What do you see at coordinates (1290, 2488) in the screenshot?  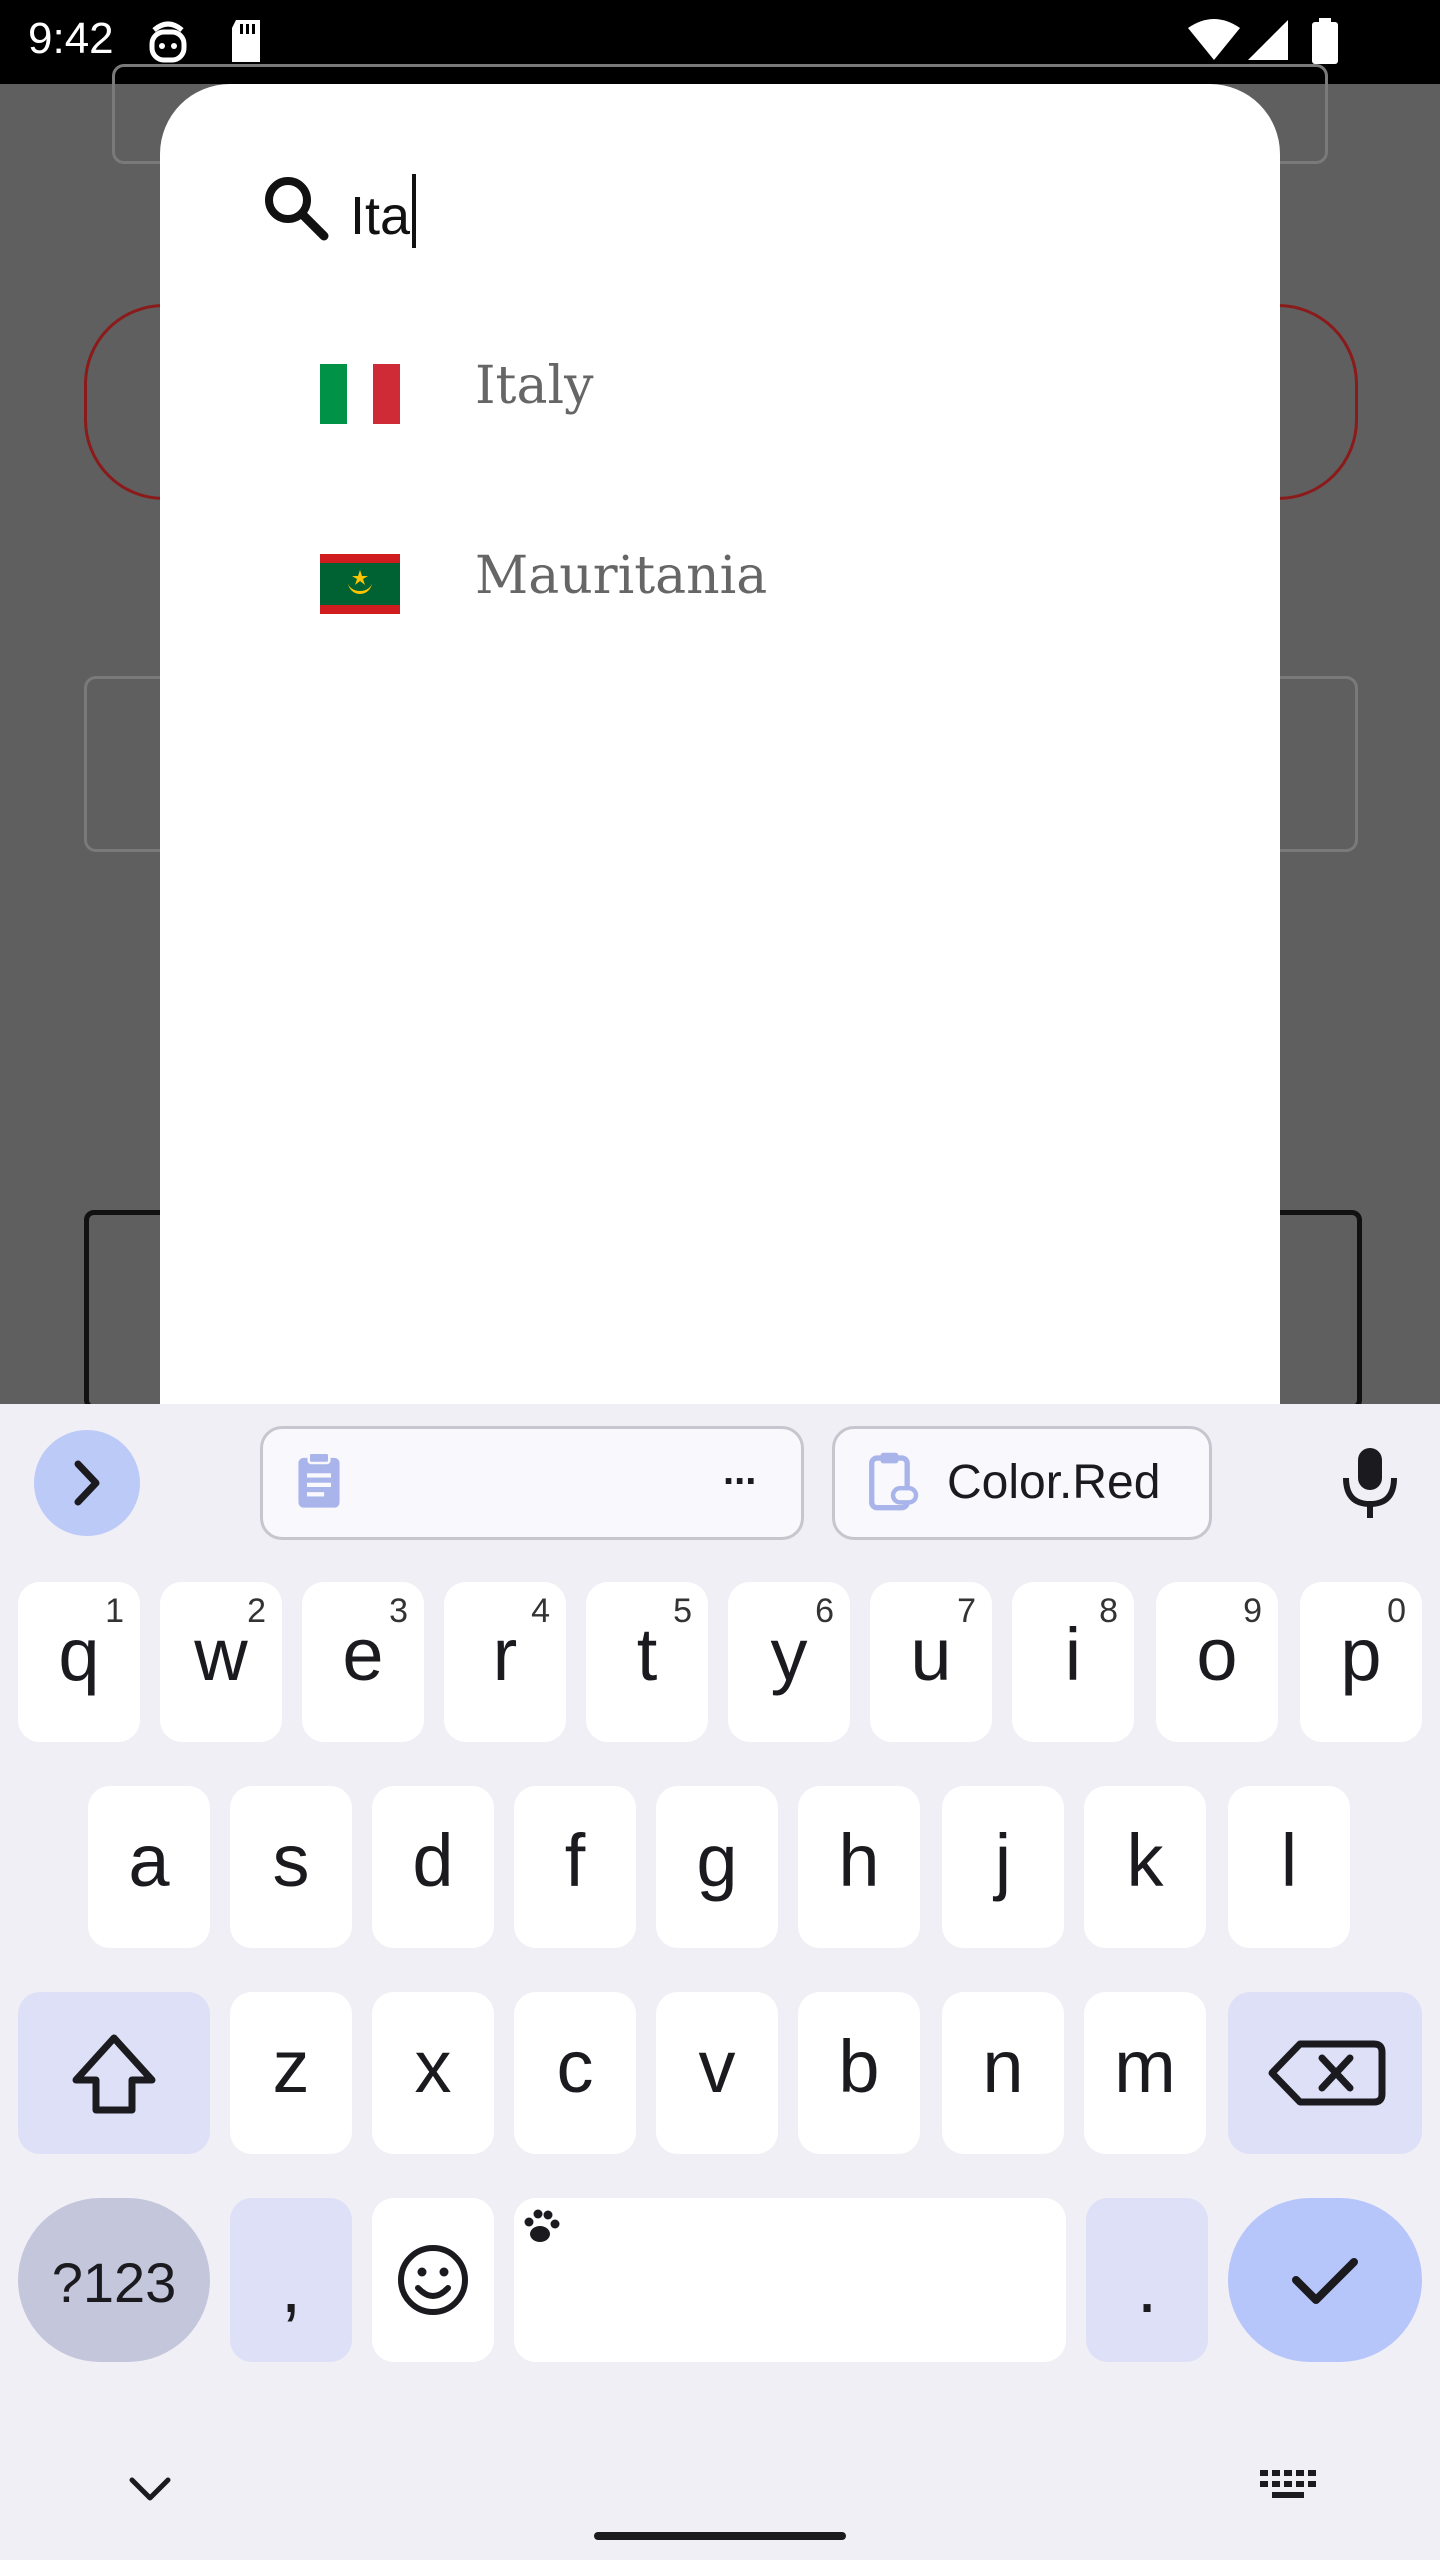 I see `keyboard-switch-icon` at bounding box center [1290, 2488].